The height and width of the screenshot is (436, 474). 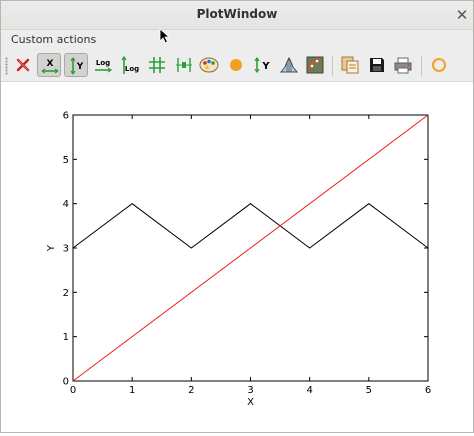 I want to click on mouse-cursor-icon, so click(x=165, y=36).